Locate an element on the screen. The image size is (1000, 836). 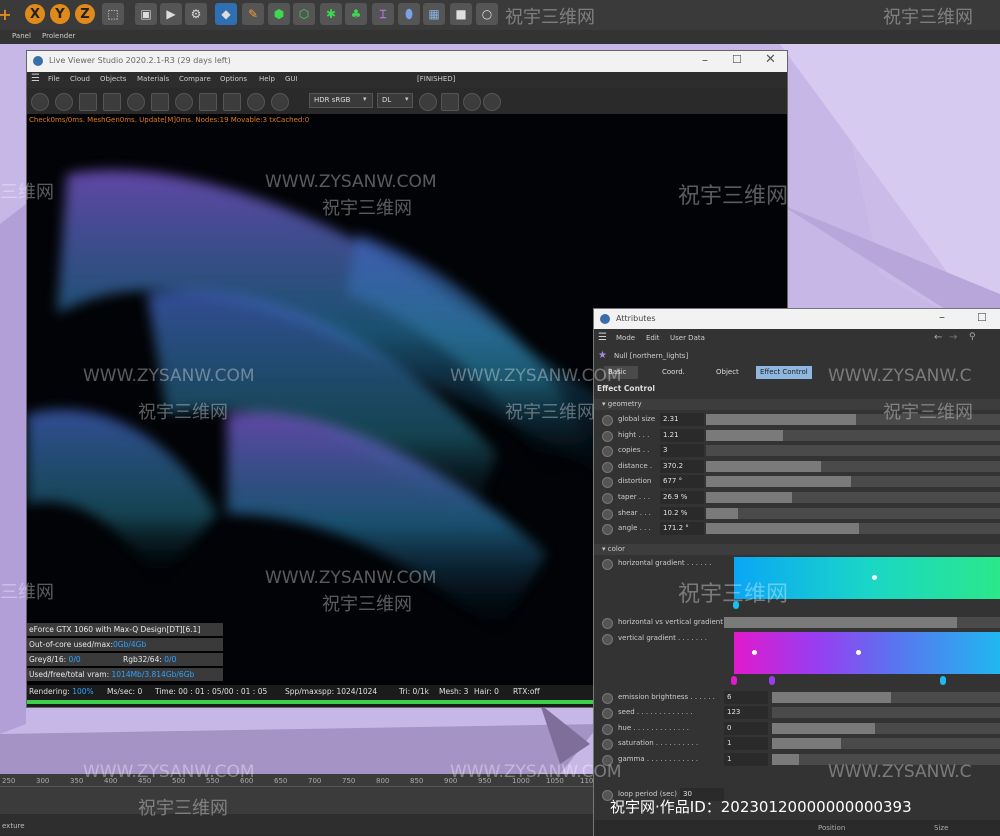
lock-icon is located at coordinates (160, 102).